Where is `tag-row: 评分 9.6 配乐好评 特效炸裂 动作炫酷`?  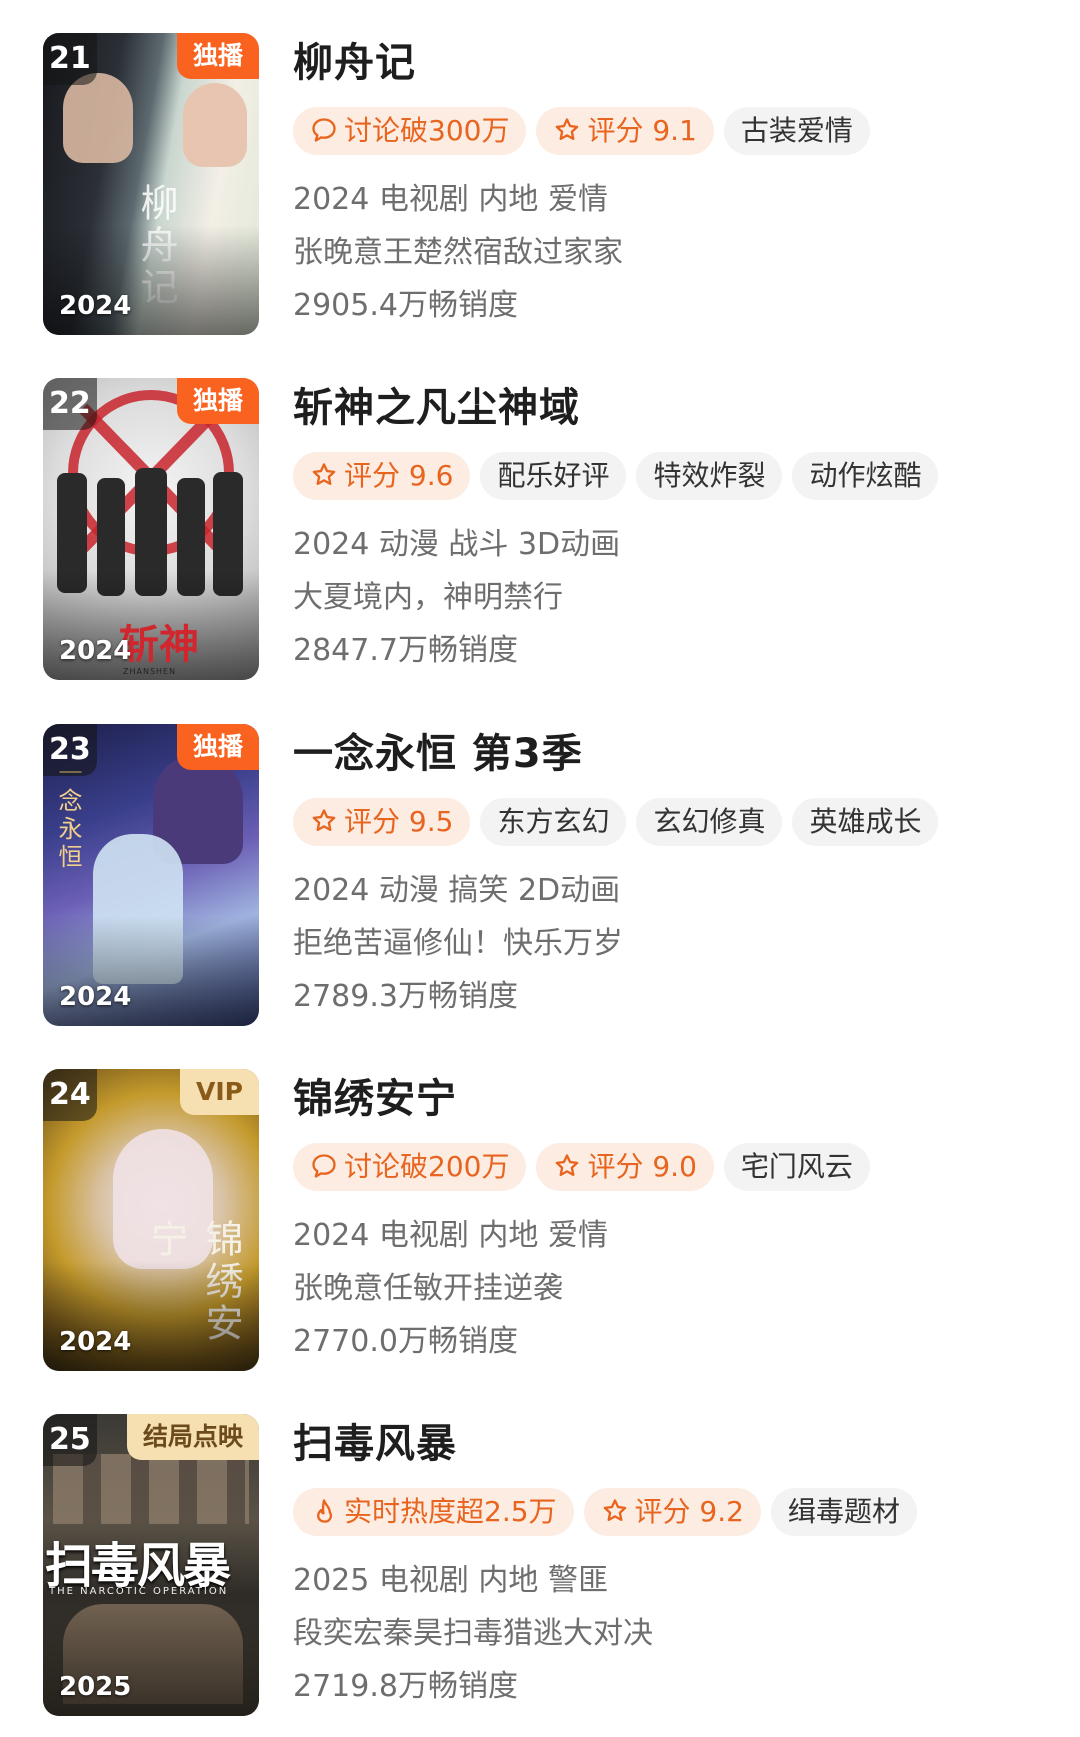 tag-row: 评分 9.6 配乐好评 特效炸裂 动作炫酷 is located at coordinates (673, 477).